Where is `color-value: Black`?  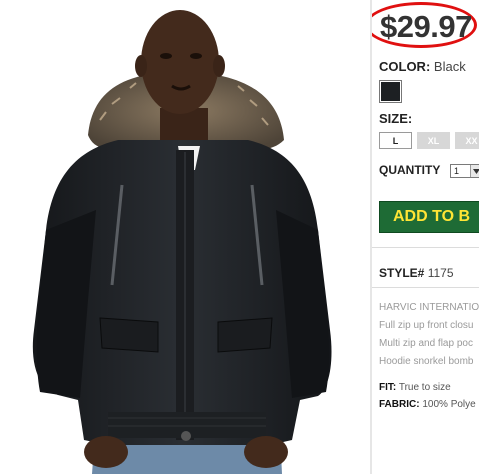
color-value: Black is located at coordinates (449, 66).